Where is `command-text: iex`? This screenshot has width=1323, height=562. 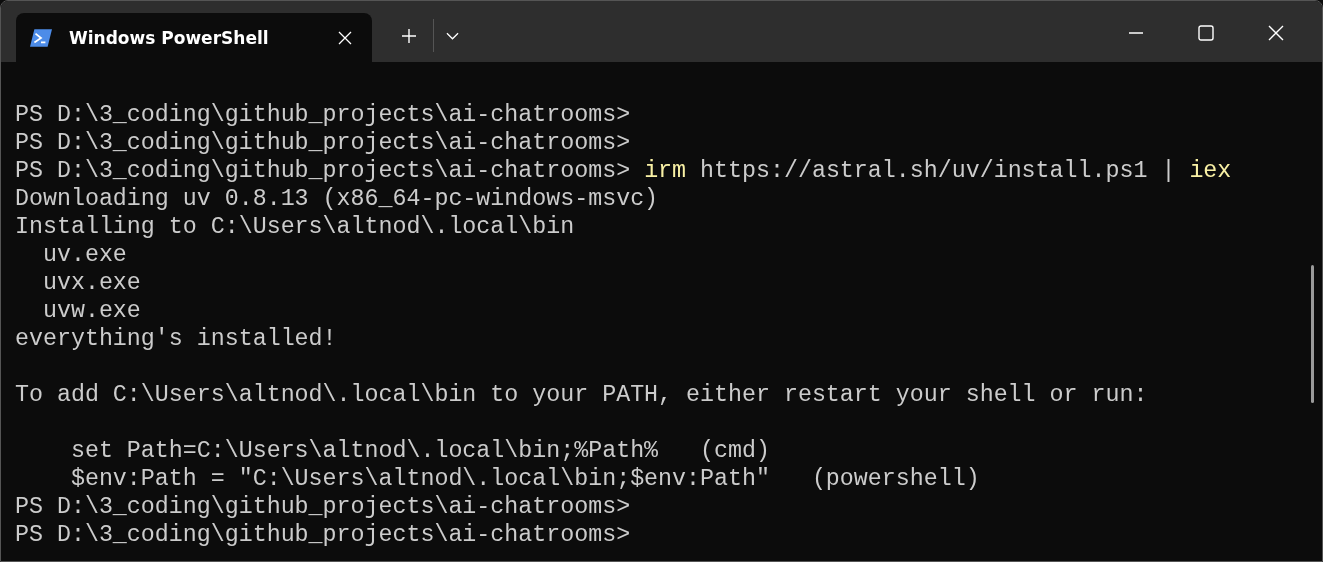 command-text: iex is located at coordinates (1210, 171).